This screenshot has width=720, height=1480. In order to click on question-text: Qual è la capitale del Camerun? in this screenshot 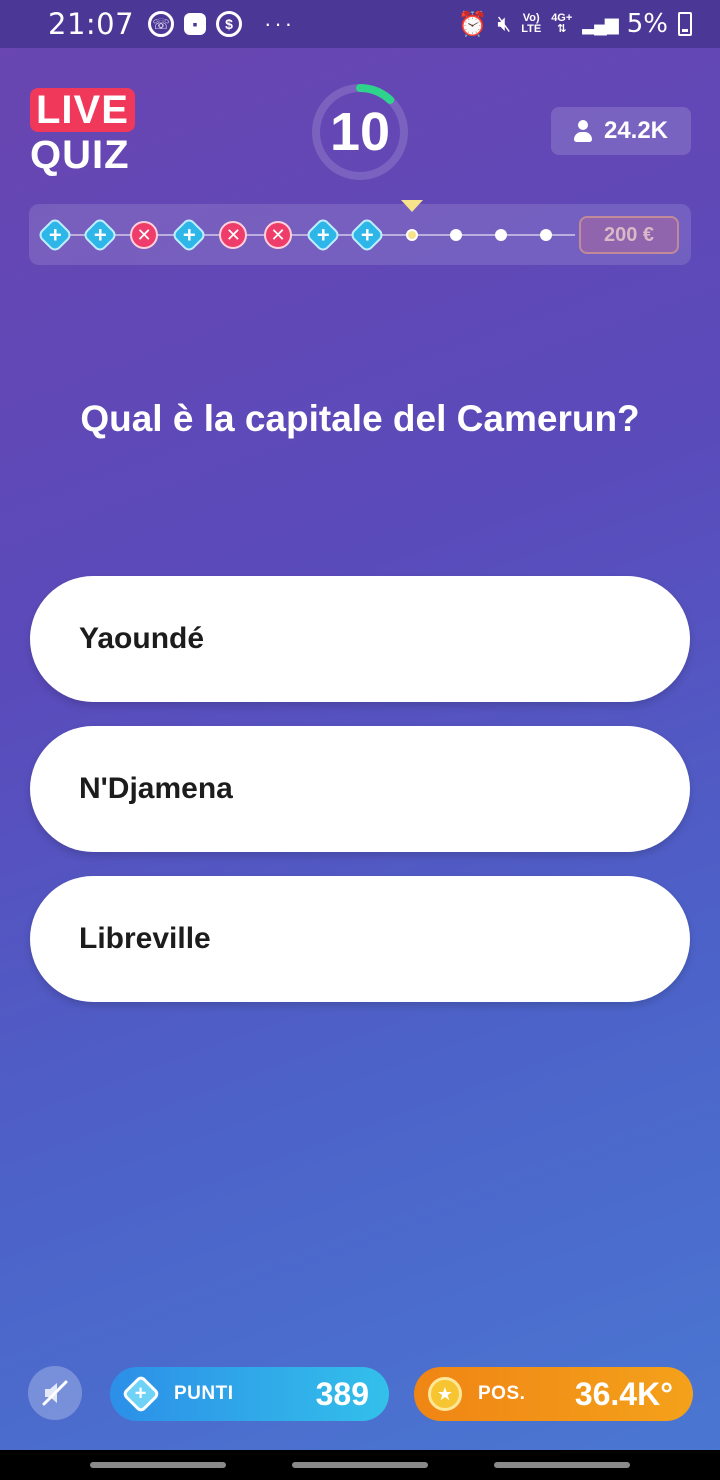, I will do `click(360, 418)`.